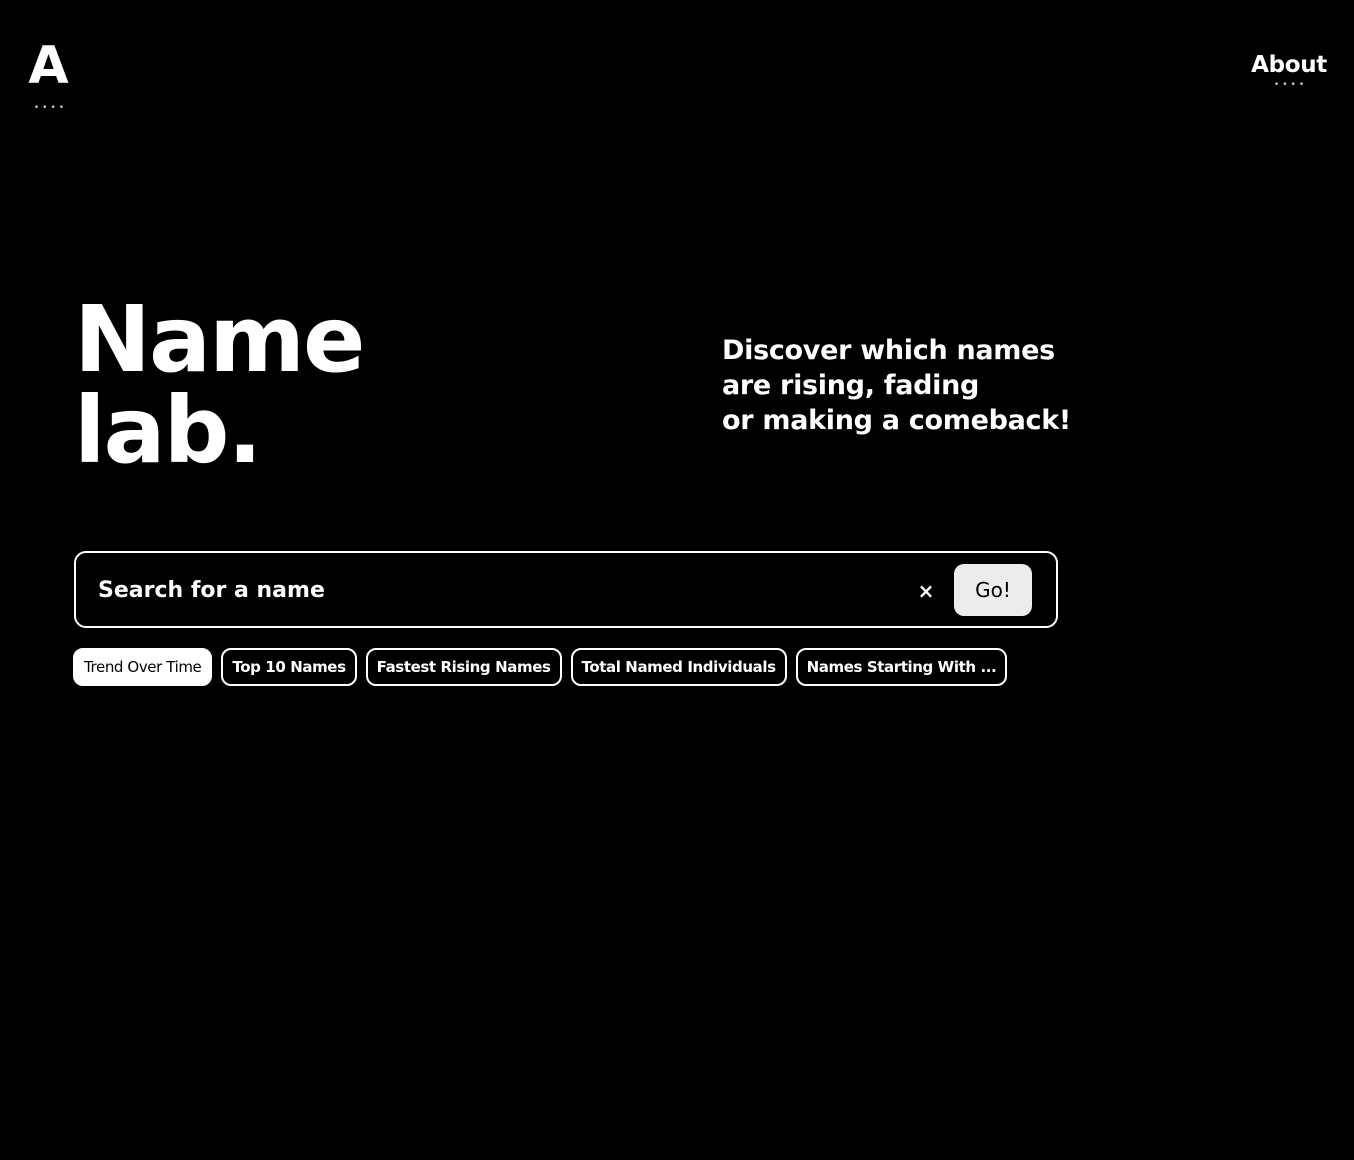 This screenshot has height=1160, width=1354. What do you see at coordinates (143, 667) in the screenshot?
I see `tab-trend-over-time: Trend Over Time` at bounding box center [143, 667].